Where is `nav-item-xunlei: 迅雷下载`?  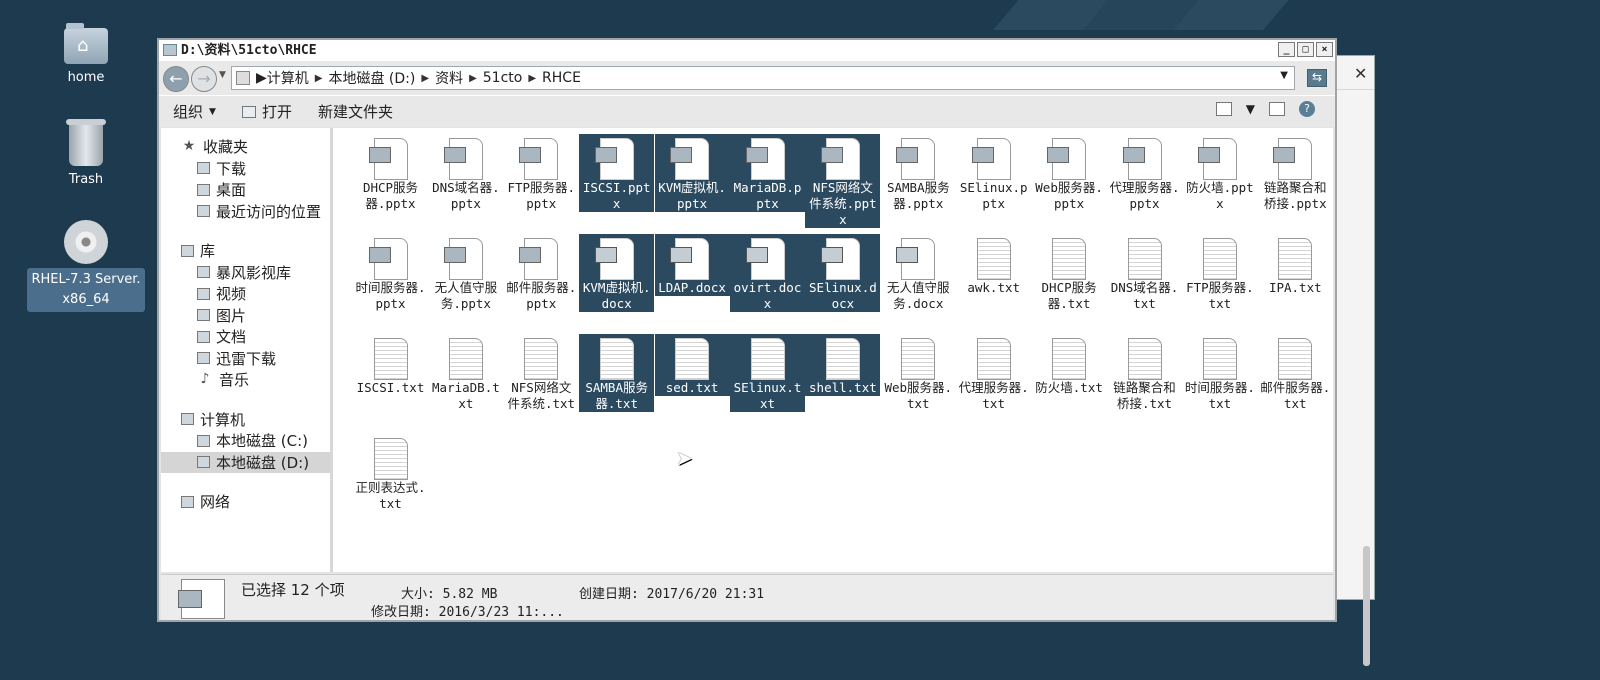
nav-item-xunlei: 迅雷下载 is located at coordinates (245, 359).